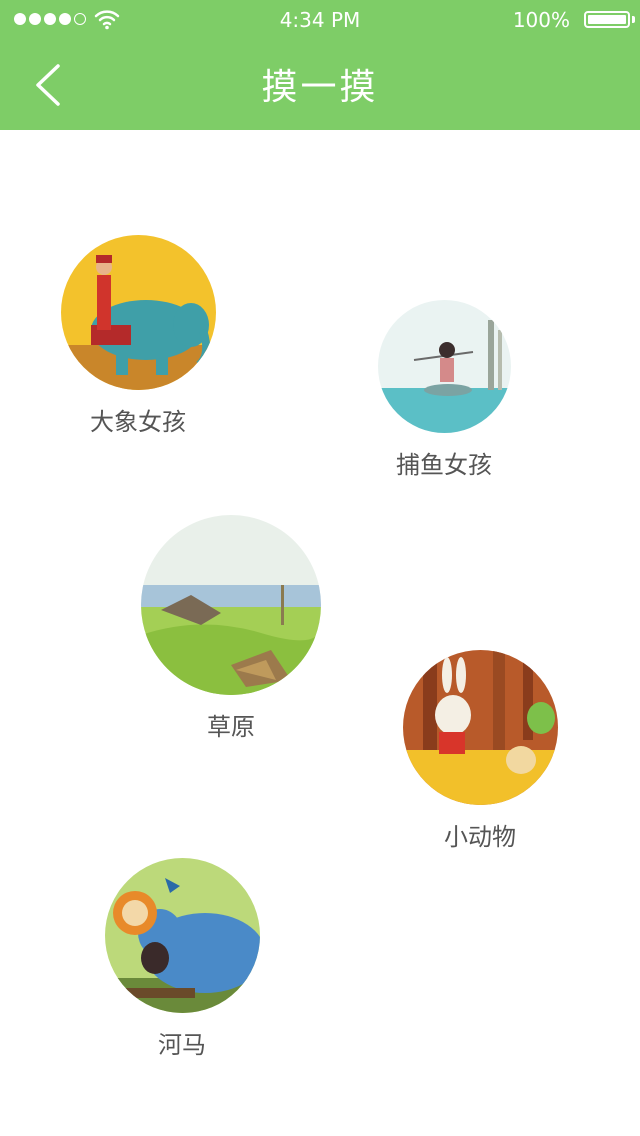 The height and width of the screenshot is (1136, 640). What do you see at coordinates (231, 727) in the screenshot?
I see `item-label: 草原` at bounding box center [231, 727].